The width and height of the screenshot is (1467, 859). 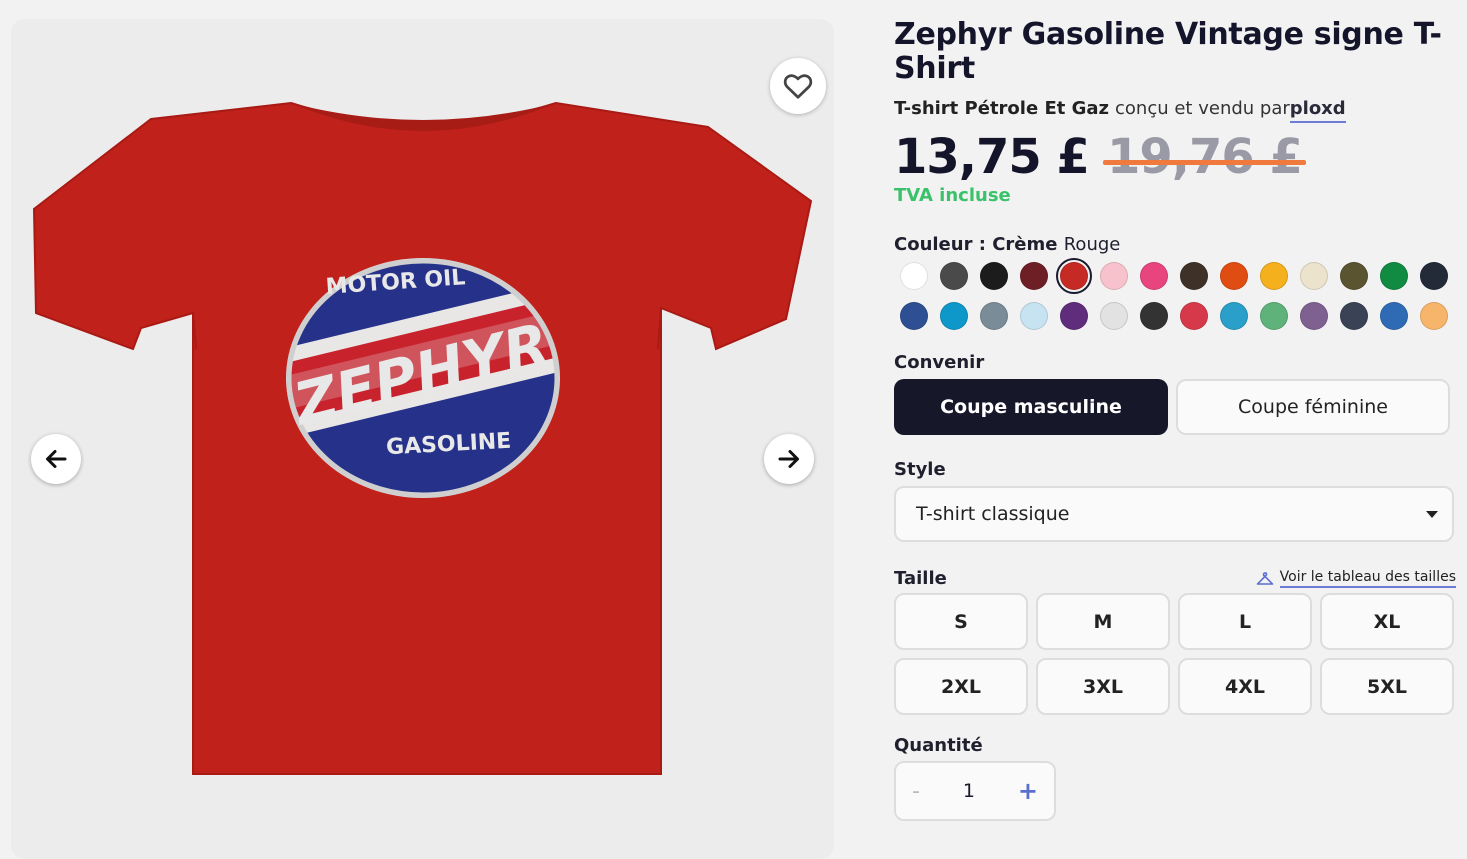 What do you see at coordinates (1245, 686) in the screenshot?
I see `size-option-4xl: 4XL` at bounding box center [1245, 686].